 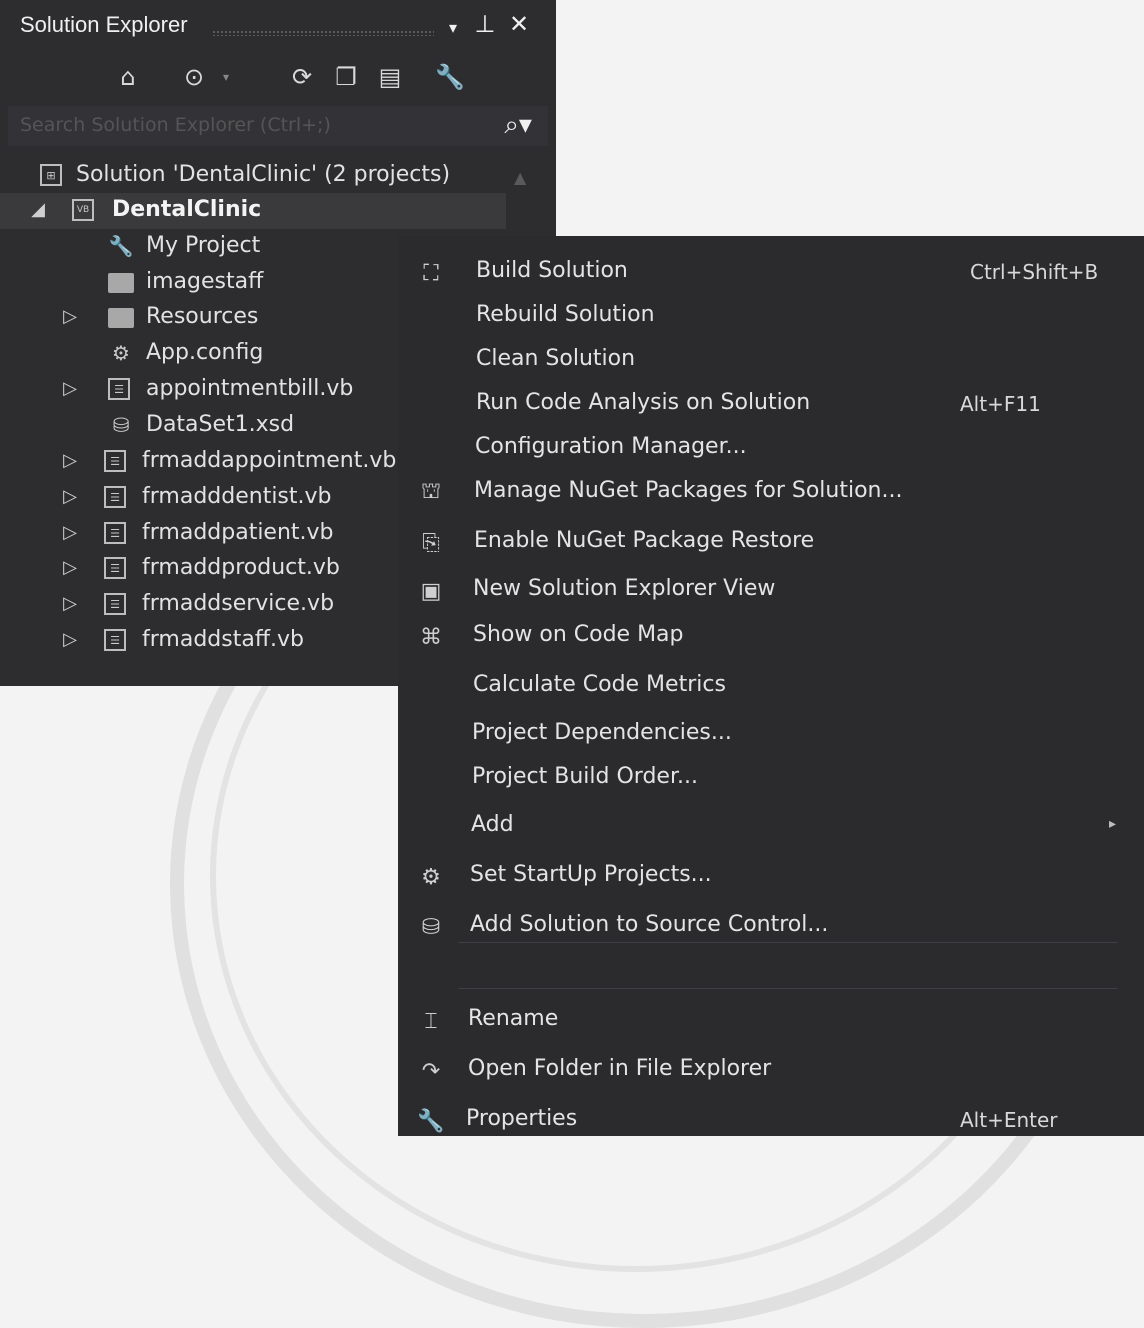 I want to click on menu-item-label: Add, so click(x=492, y=824).